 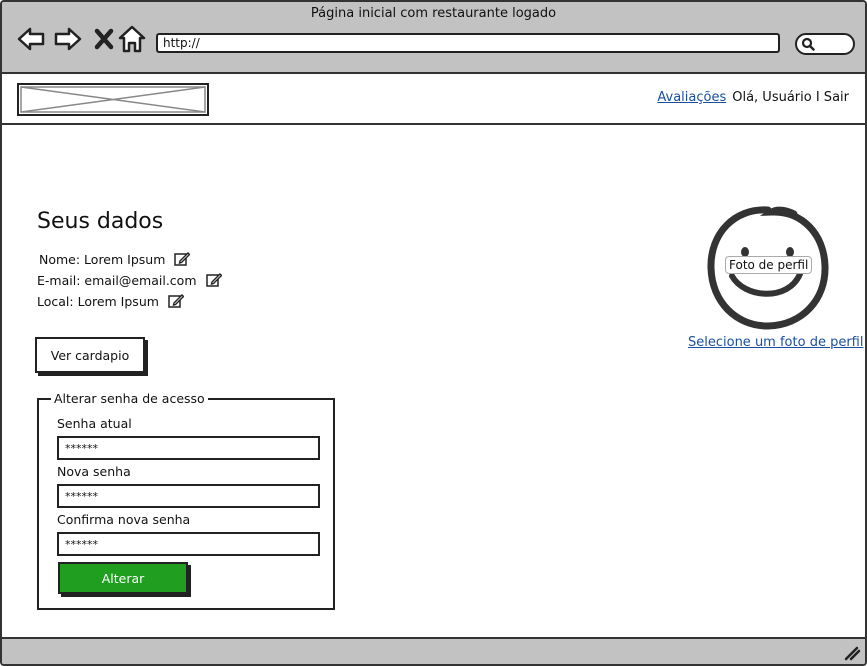 What do you see at coordinates (775, 342) in the screenshot?
I see `select-photo-link: Selecione um foto de perfil` at bounding box center [775, 342].